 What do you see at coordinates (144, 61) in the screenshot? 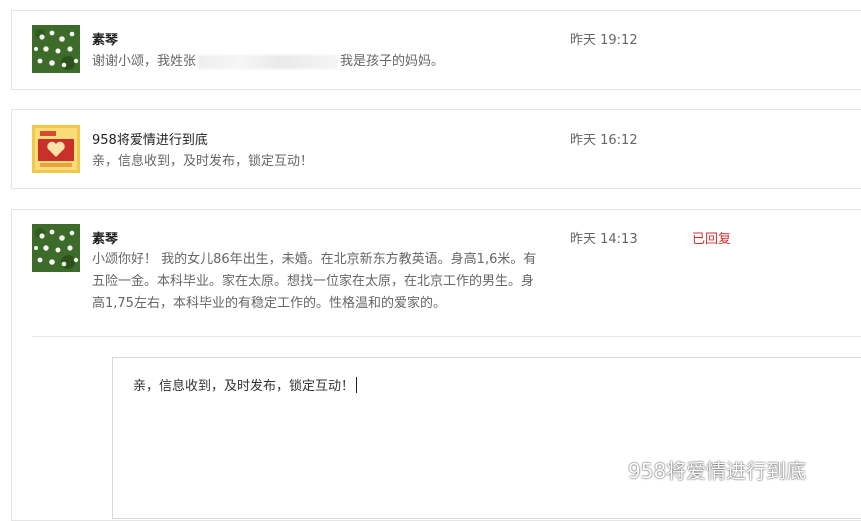
I see `message-text-start: 谢谢小颂，我姓张` at bounding box center [144, 61].